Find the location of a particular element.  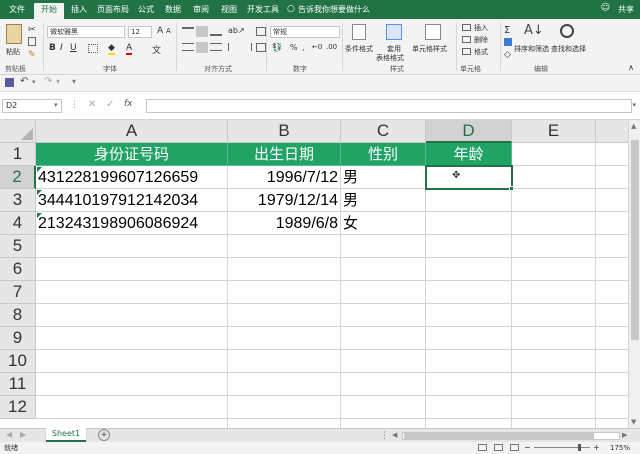

tab-insert: 插入 is located at coordinates (79, 11).